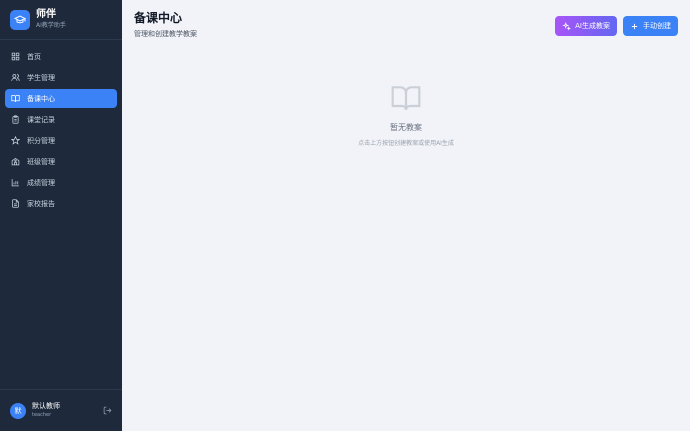  What do you see at coordinates (158, 18) in the screenshot?
I see `page-title: 备课中心` at bounding box center [158, 18].